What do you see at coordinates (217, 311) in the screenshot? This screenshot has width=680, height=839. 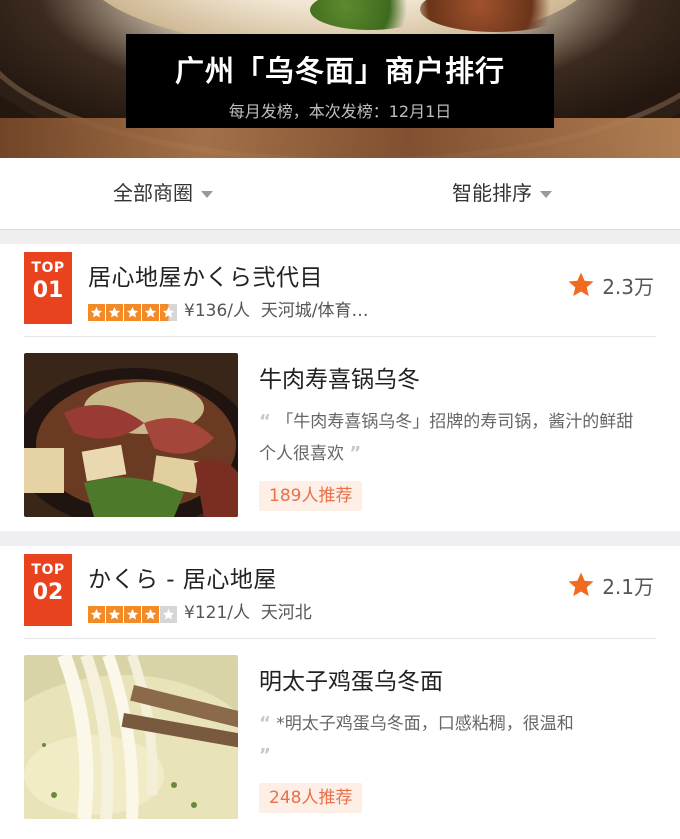 I see `price: ¥136/人` at bounding box center [217, 311].